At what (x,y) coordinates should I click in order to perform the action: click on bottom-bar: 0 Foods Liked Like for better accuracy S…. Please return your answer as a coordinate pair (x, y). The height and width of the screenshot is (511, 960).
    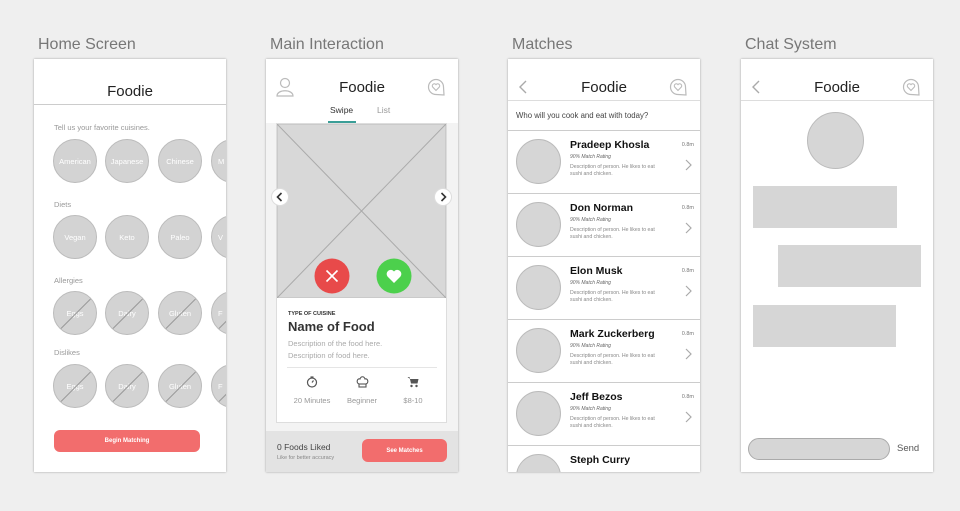
    Looking at the image, I should click on (362, 451).